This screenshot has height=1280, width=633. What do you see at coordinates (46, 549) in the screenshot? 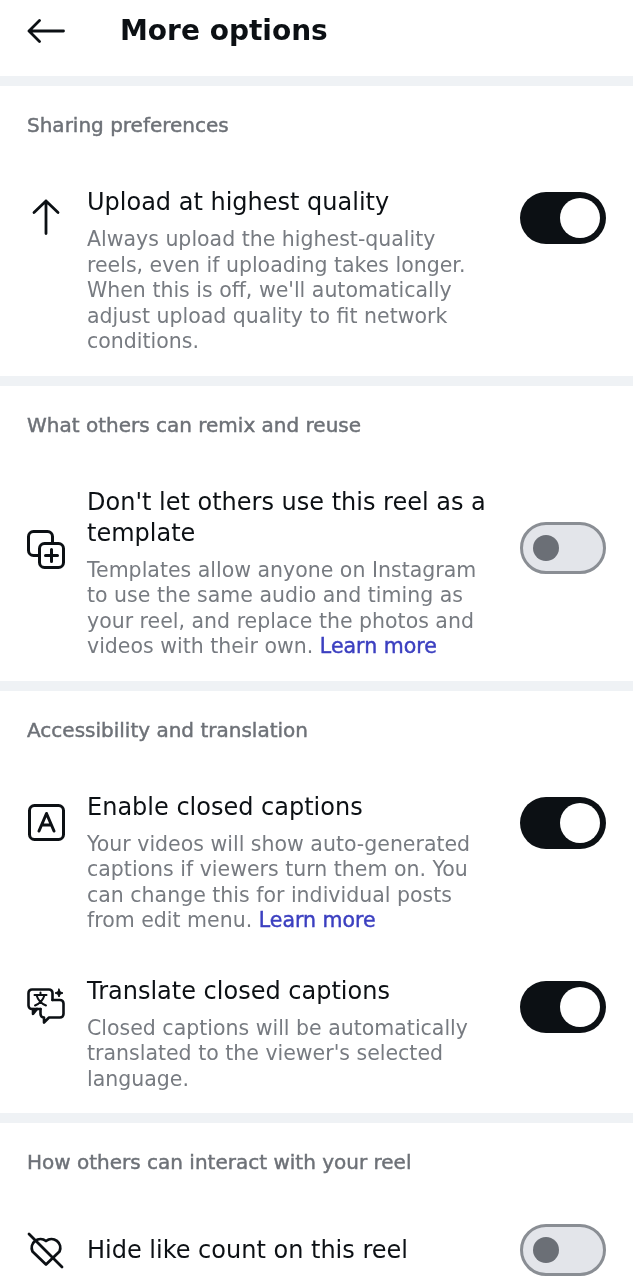
I see `stacked-squares-plus-icon` at bounding box center [46, 549].